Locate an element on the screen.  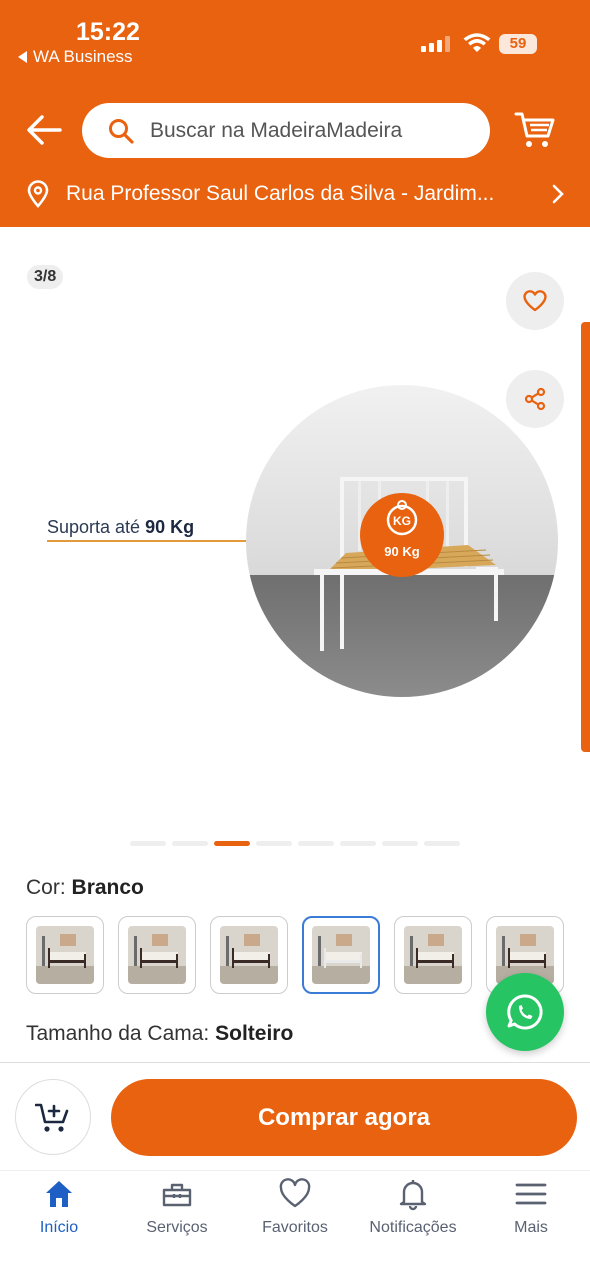
nav-label-favoritos: Favoritos is located at coordinates (295, 1227).